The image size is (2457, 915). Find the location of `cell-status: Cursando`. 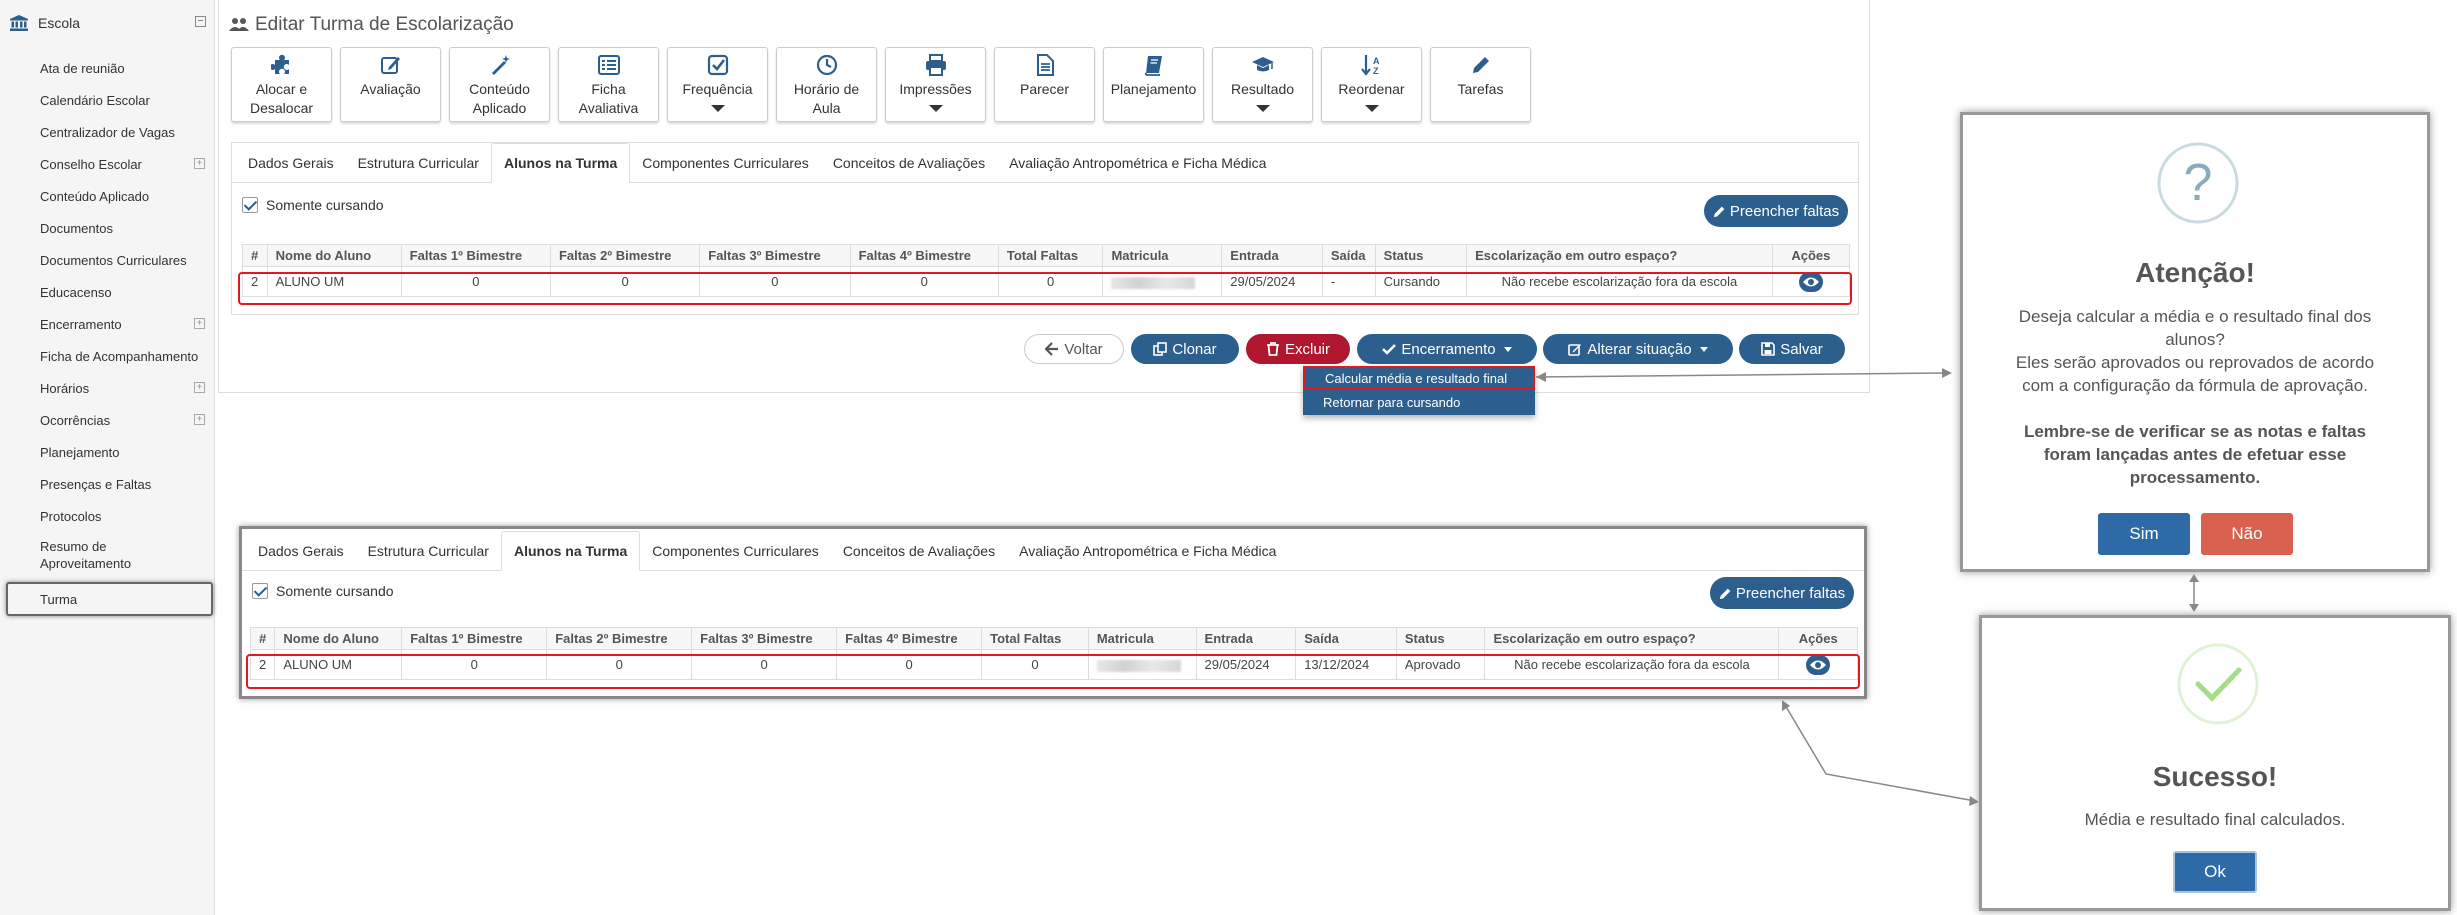

cell-status: Cursando is located at coordinates (1421, 281).